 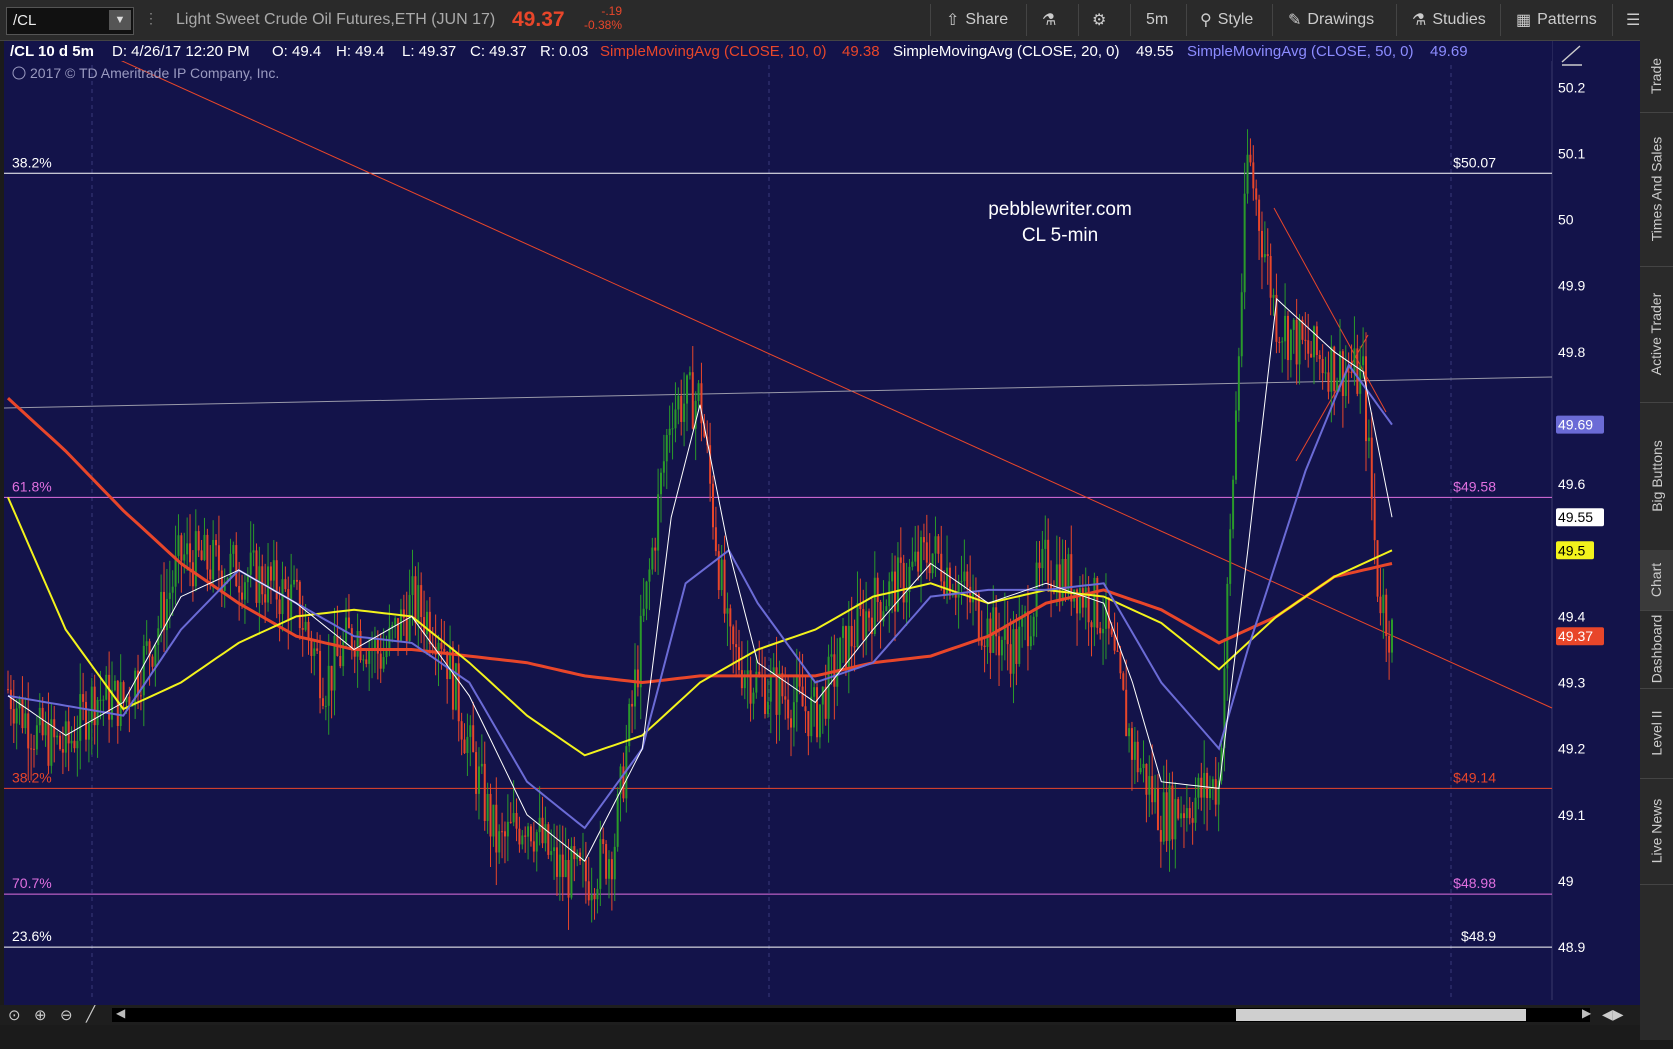 What do you see at coordinates (1295, 20) in the screenshot?
I see `pencil-icon: ✎` at bounding box center [1295, 20].